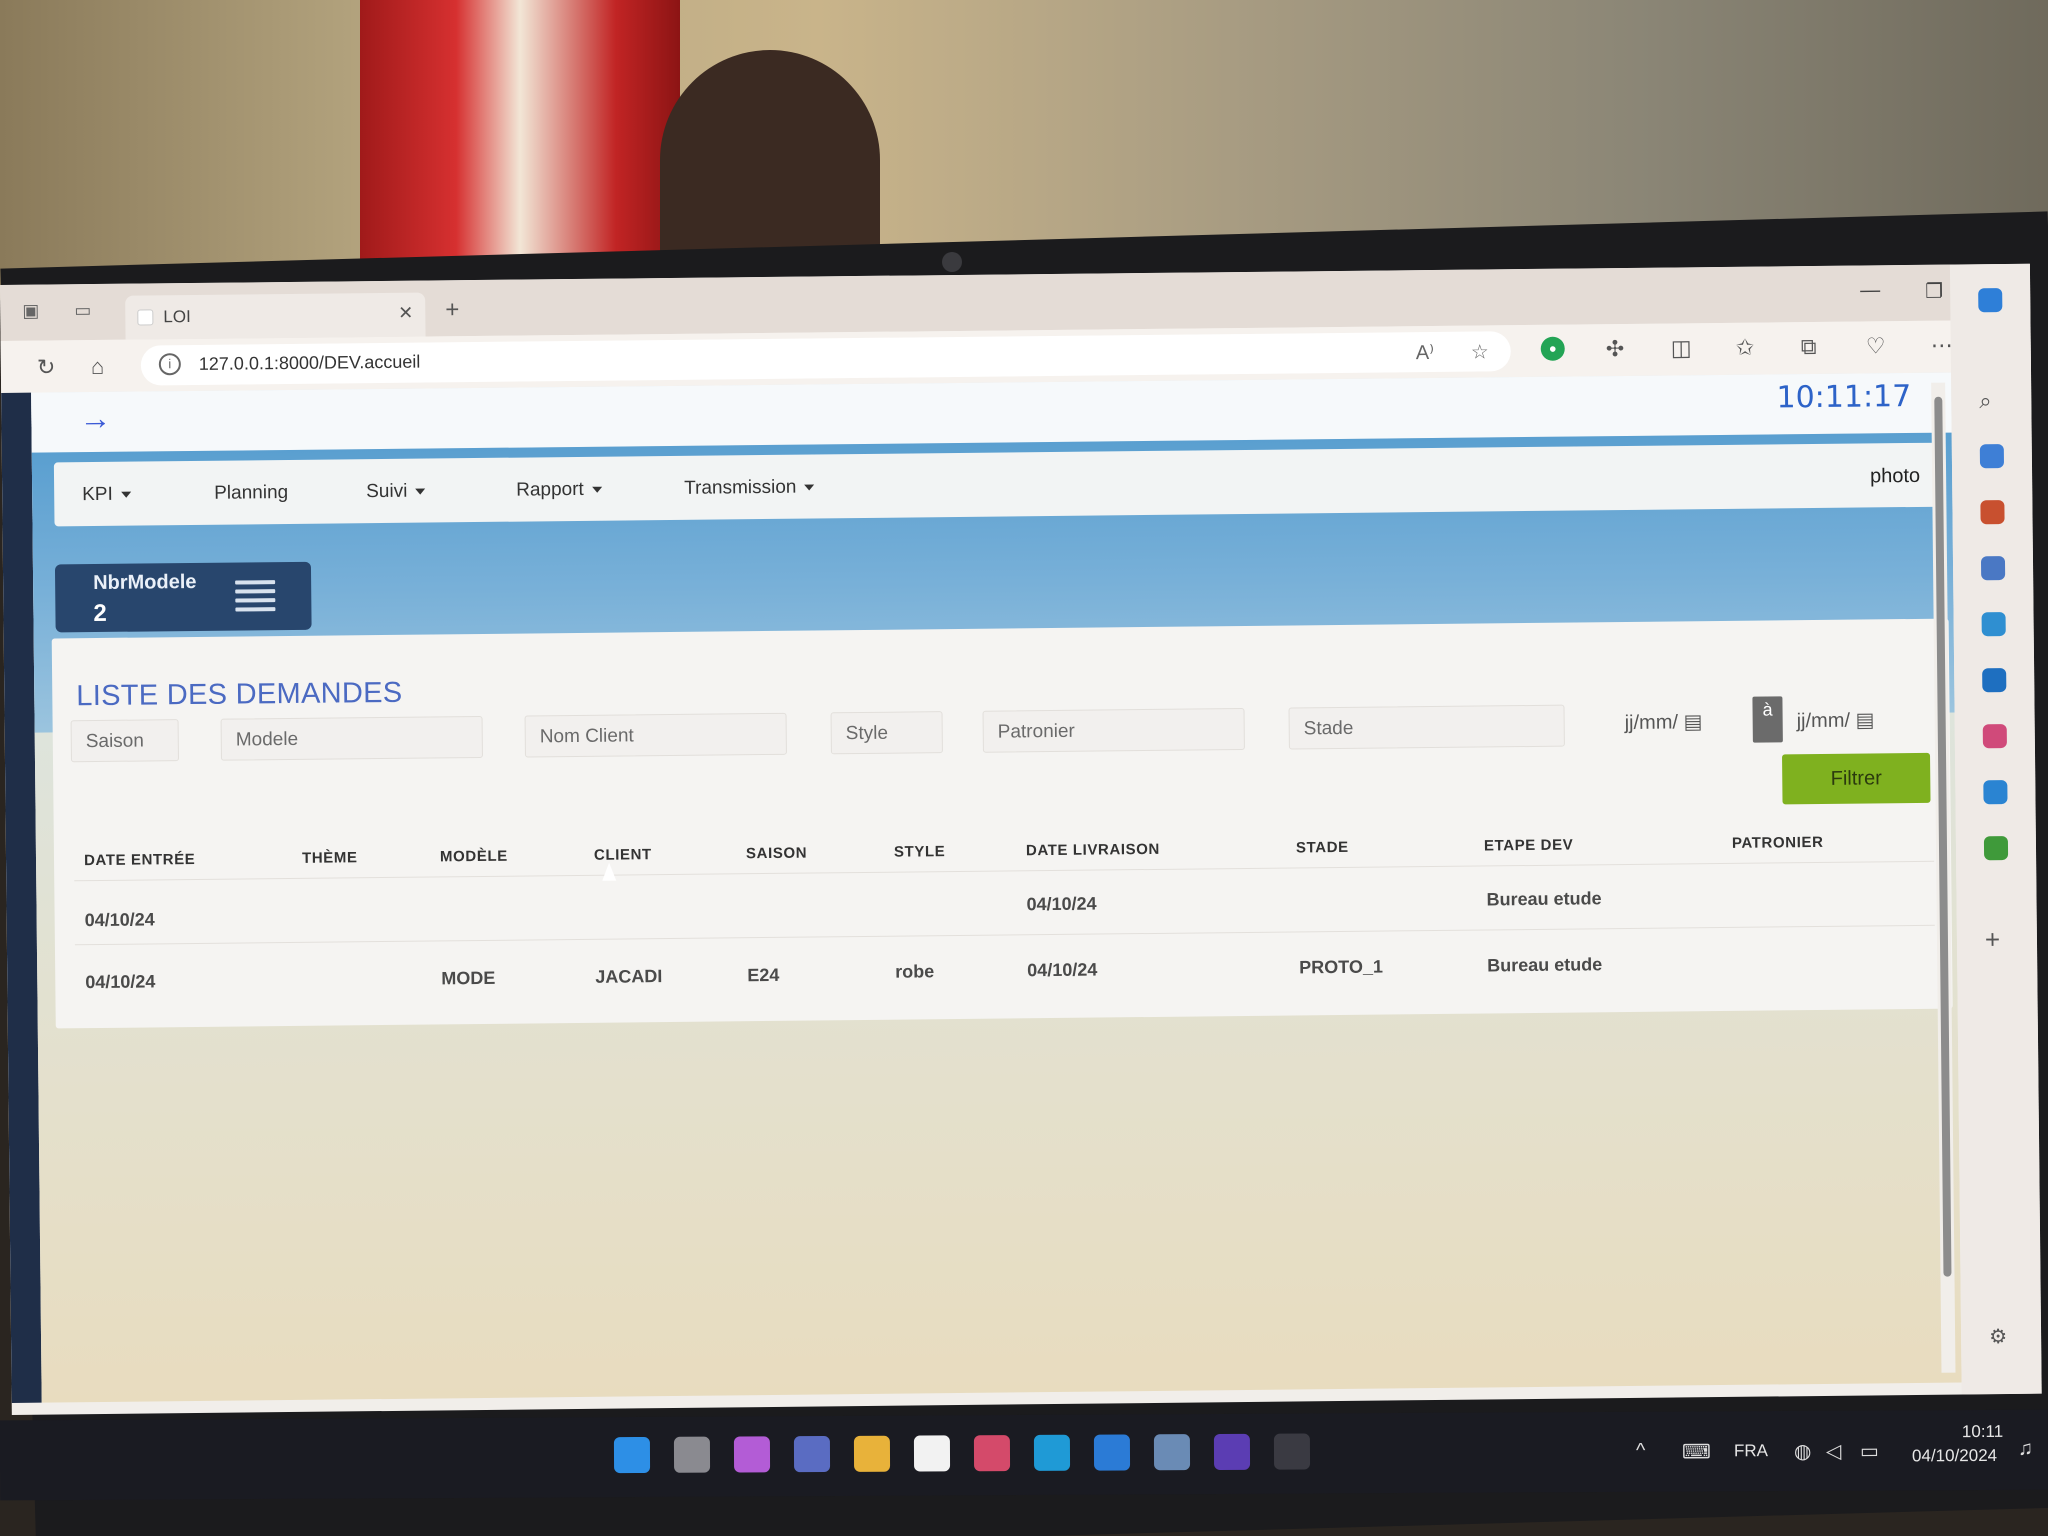  What do you see at coordinates (1876, 346) in the screenshot?
I see `browser-essentials-icon: ♡` at bounding box center [1876, 346].